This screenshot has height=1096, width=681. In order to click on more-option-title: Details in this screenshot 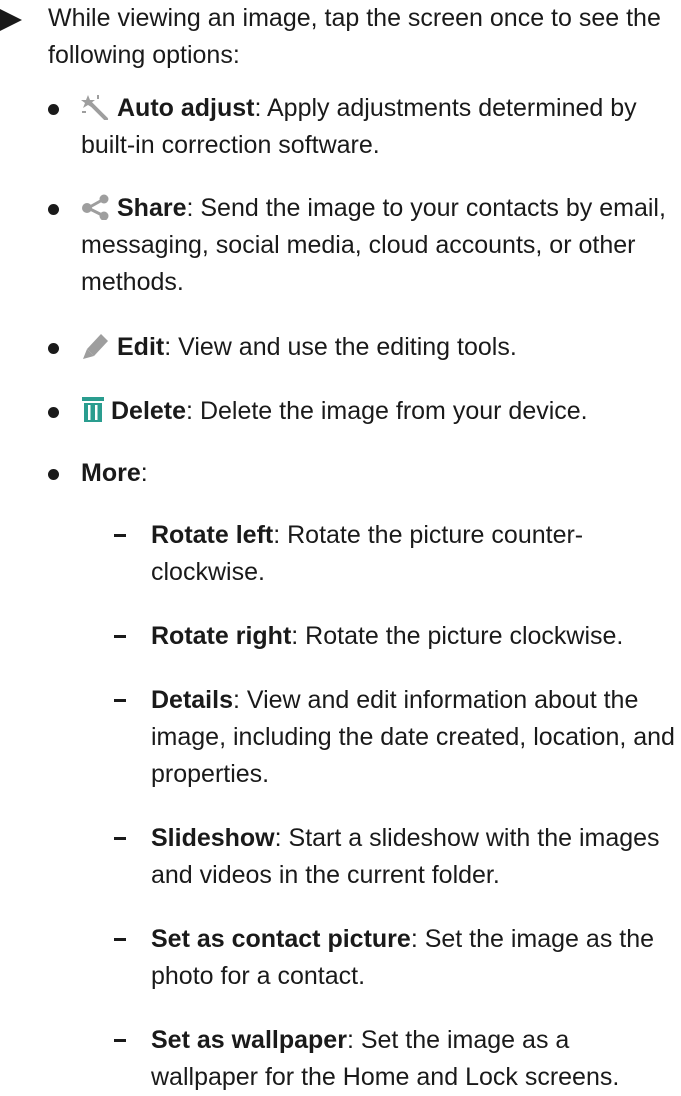, I will do `click(192, 700)`.